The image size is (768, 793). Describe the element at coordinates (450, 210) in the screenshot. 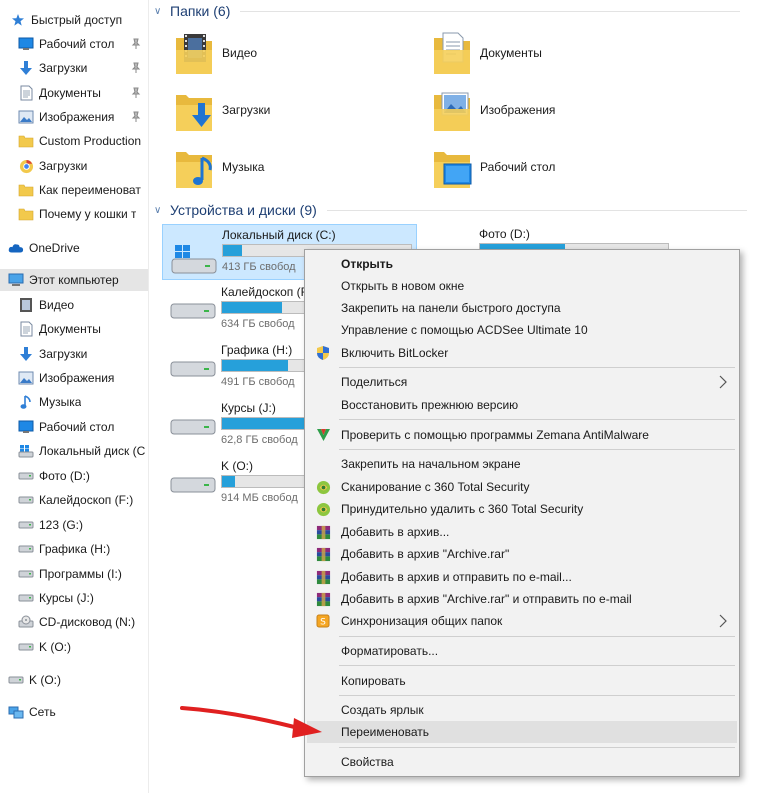

I see `drives-group-header: ∨ Устройства и диски (9)` at that location.